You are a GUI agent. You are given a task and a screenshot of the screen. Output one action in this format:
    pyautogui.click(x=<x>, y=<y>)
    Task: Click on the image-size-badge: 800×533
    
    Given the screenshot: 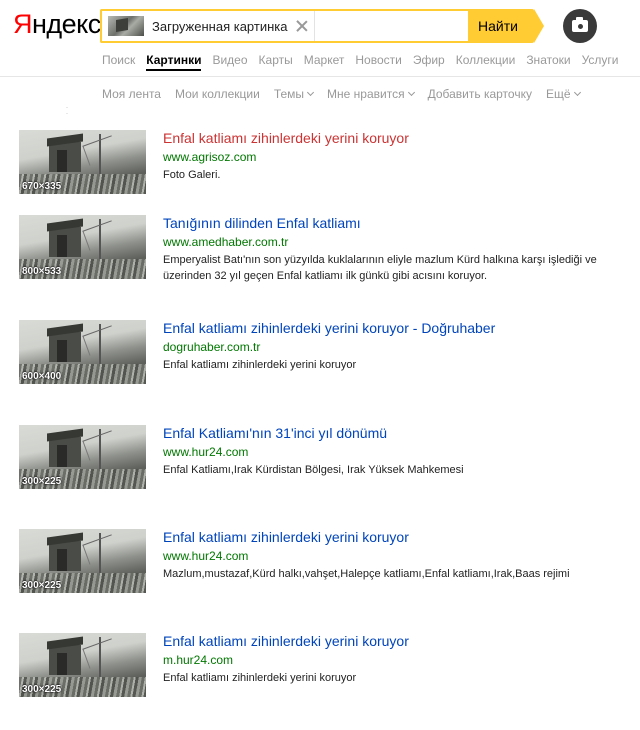 What is the action you would take?
    pyautogui.click(x=42, y=271)
    